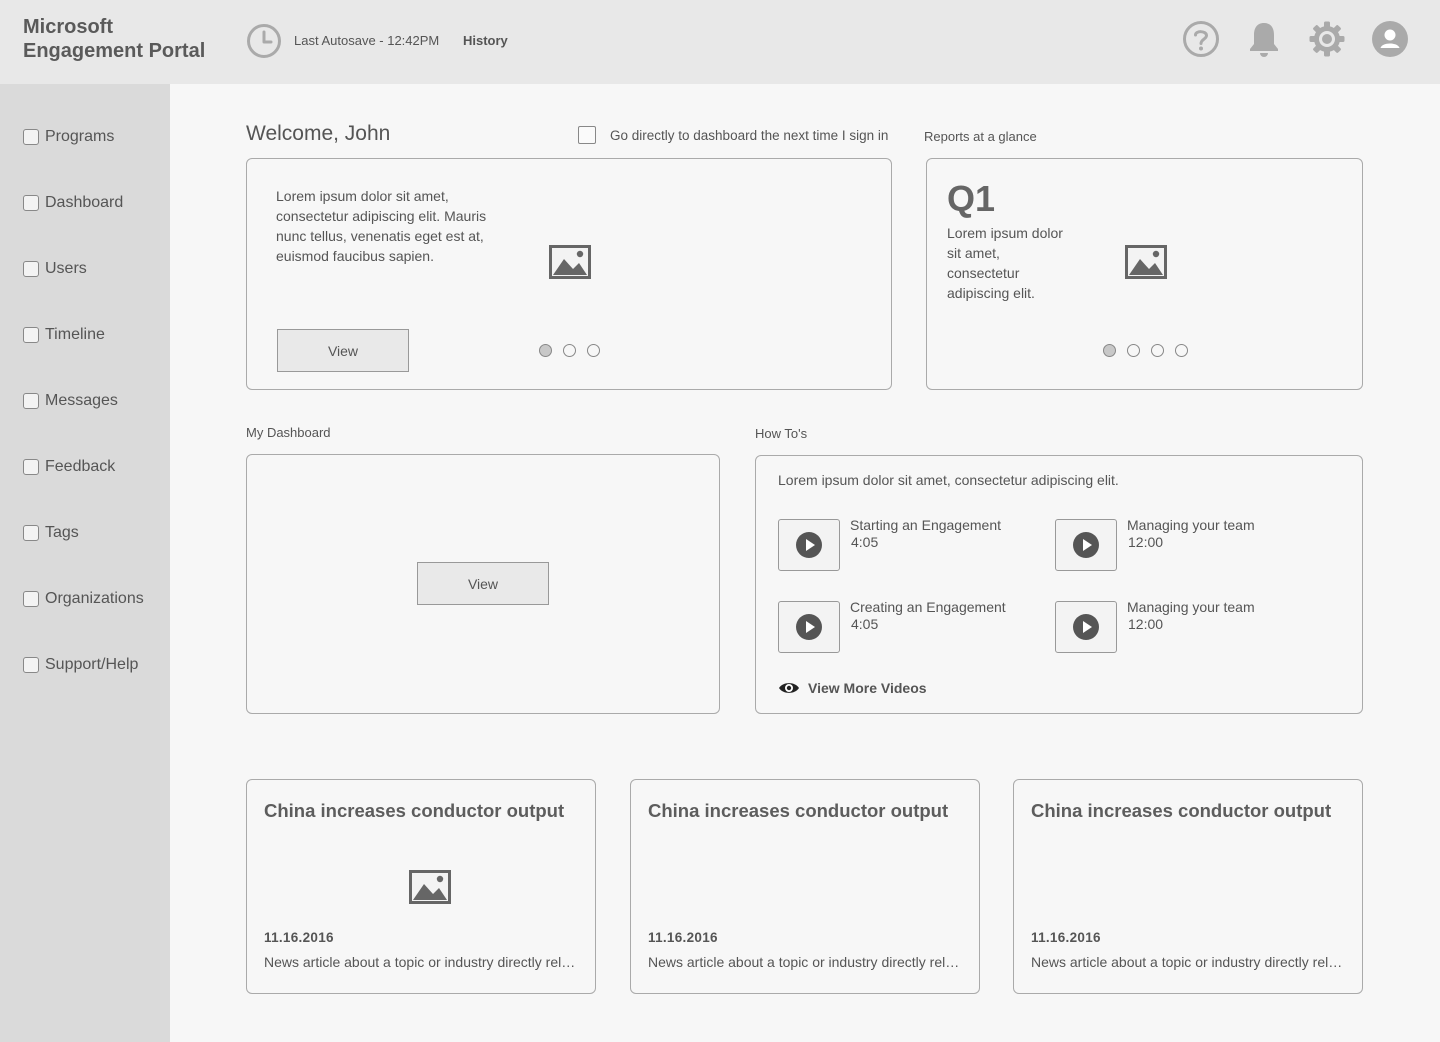  I want to click on view-more-videos-label: View More Videos, so click(867, 688).